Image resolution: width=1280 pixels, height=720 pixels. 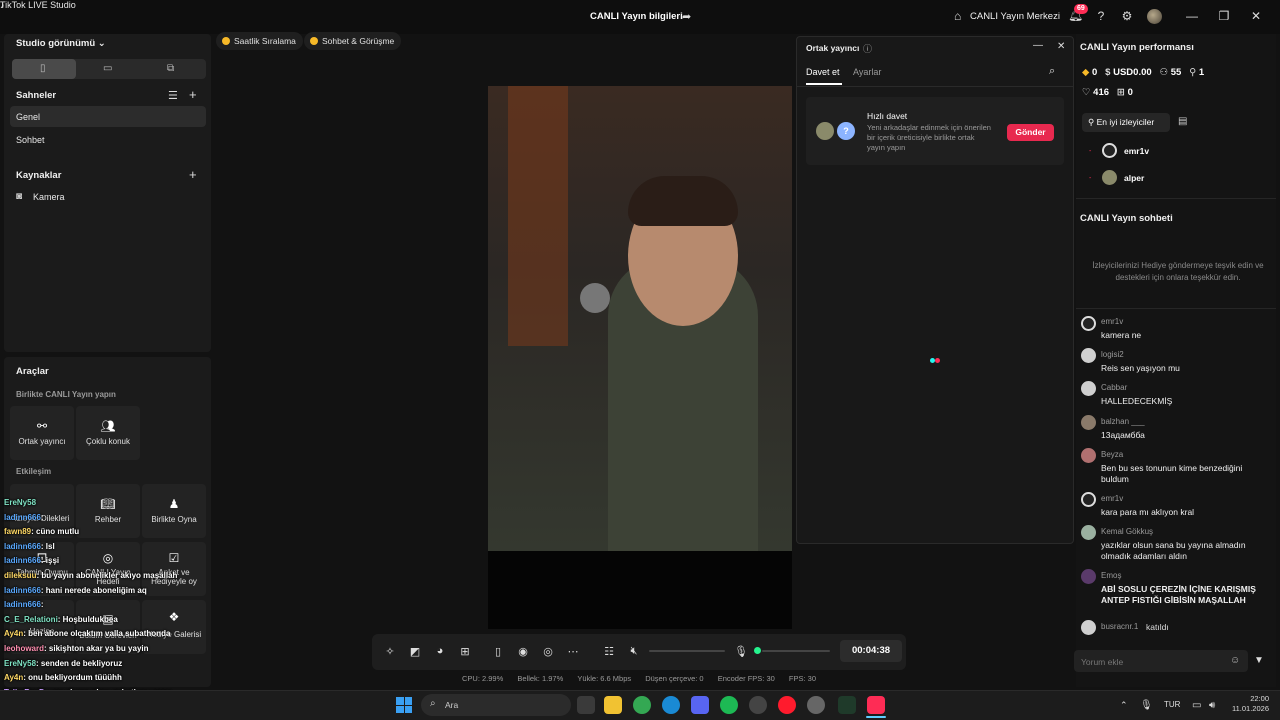 I want to click on top-viewer-name: alper, so click(x=1134, y=178).